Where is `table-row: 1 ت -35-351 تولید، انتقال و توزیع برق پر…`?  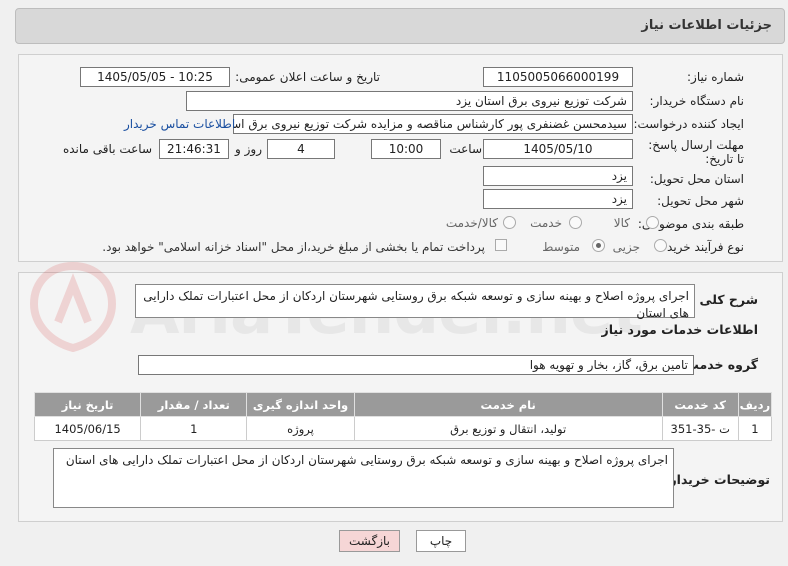
table-row: 1 ت -35-351 تولید، انتقال و توزیع برق پر… is located at coordinates (403, 428).